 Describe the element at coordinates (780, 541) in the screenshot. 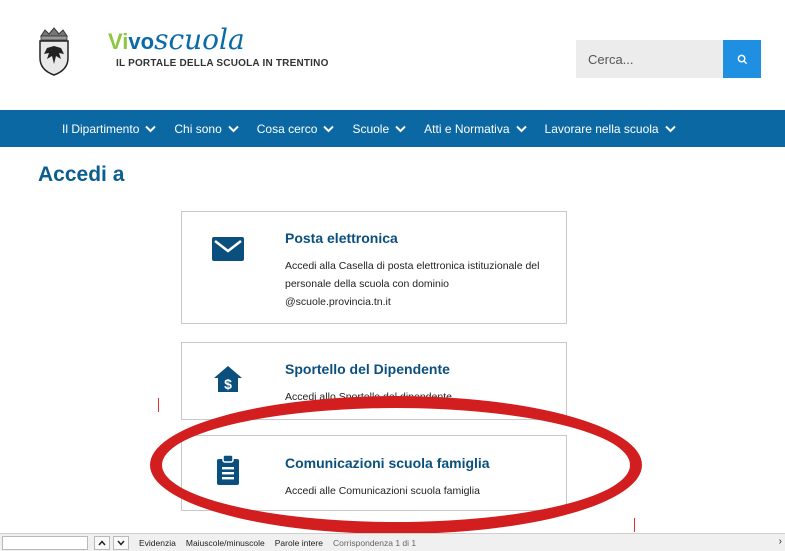

I see `close-icon: ›` at that location.